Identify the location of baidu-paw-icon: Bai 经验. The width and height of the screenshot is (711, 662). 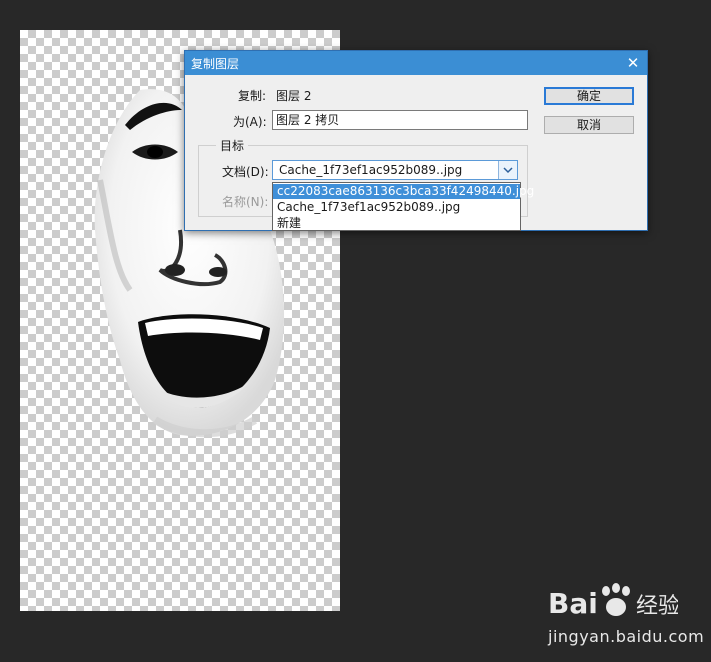
(613, 601).